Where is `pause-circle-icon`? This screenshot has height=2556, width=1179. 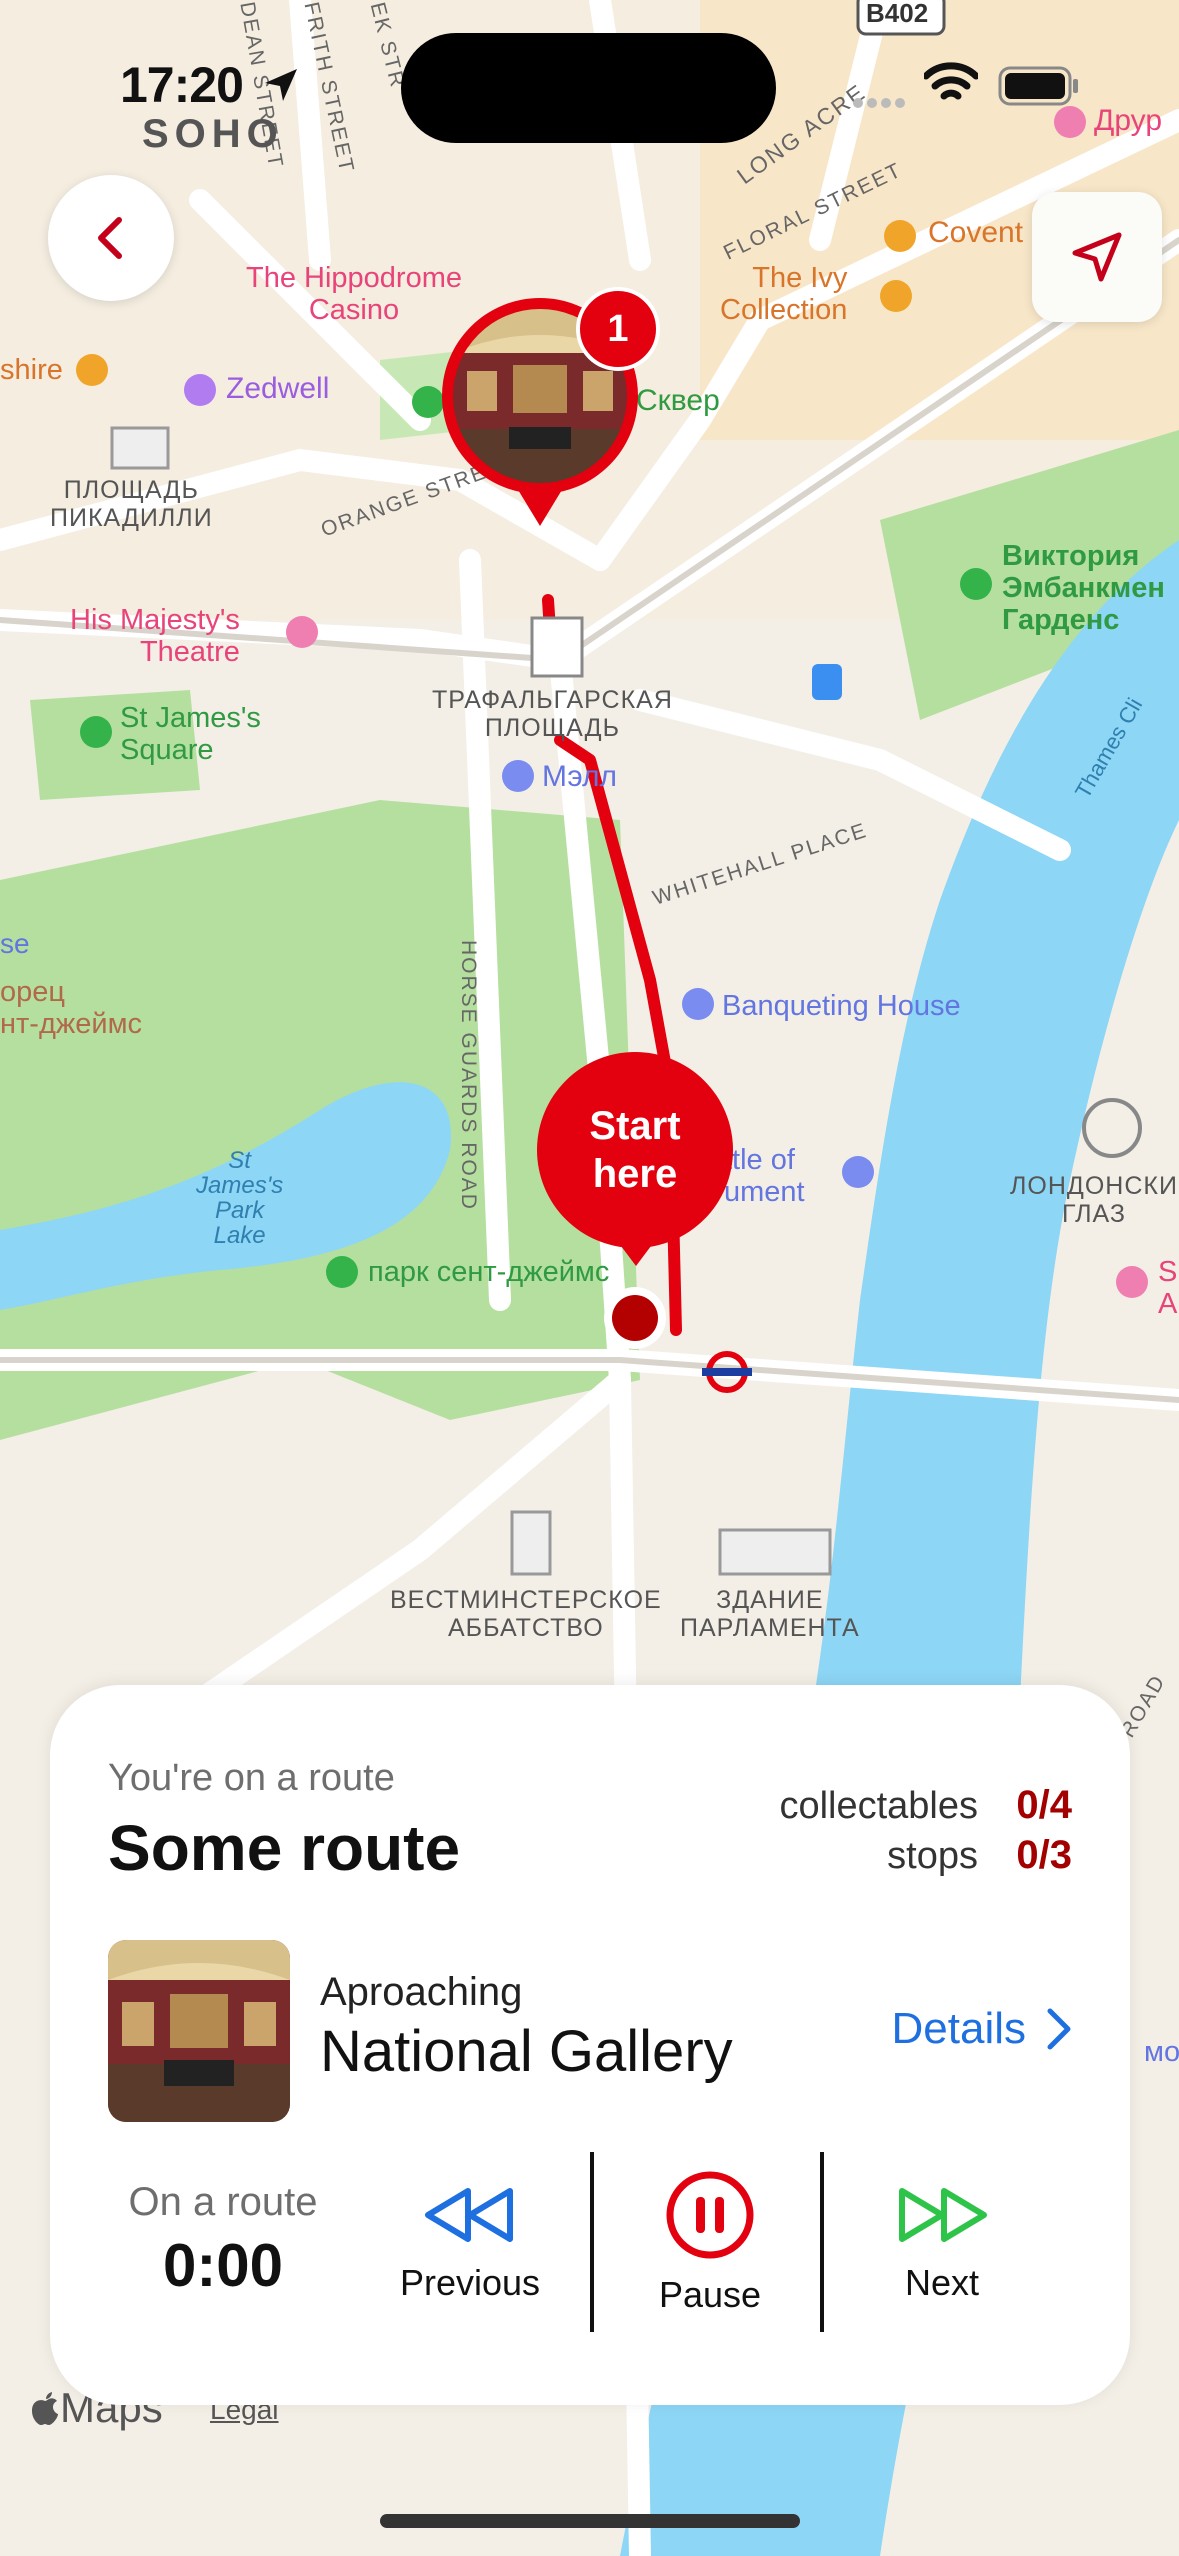
pause-circle-icon is located at coordinates (710, 2215).